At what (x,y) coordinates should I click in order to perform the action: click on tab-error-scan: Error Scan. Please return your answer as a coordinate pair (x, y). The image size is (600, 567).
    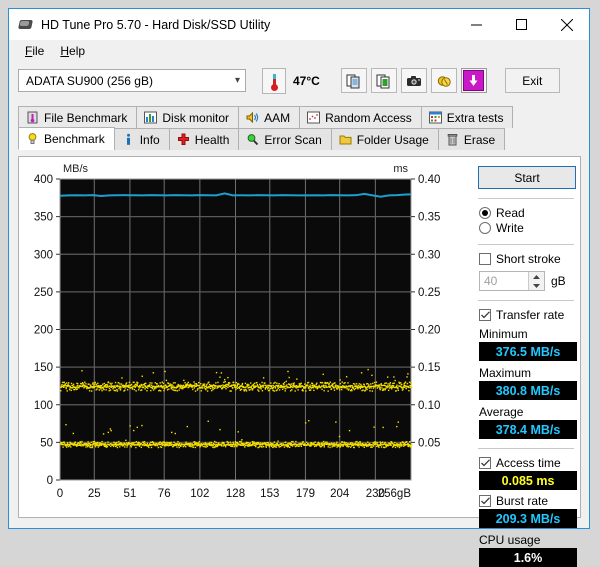
    Looking at the image, I should click on (285, 139).